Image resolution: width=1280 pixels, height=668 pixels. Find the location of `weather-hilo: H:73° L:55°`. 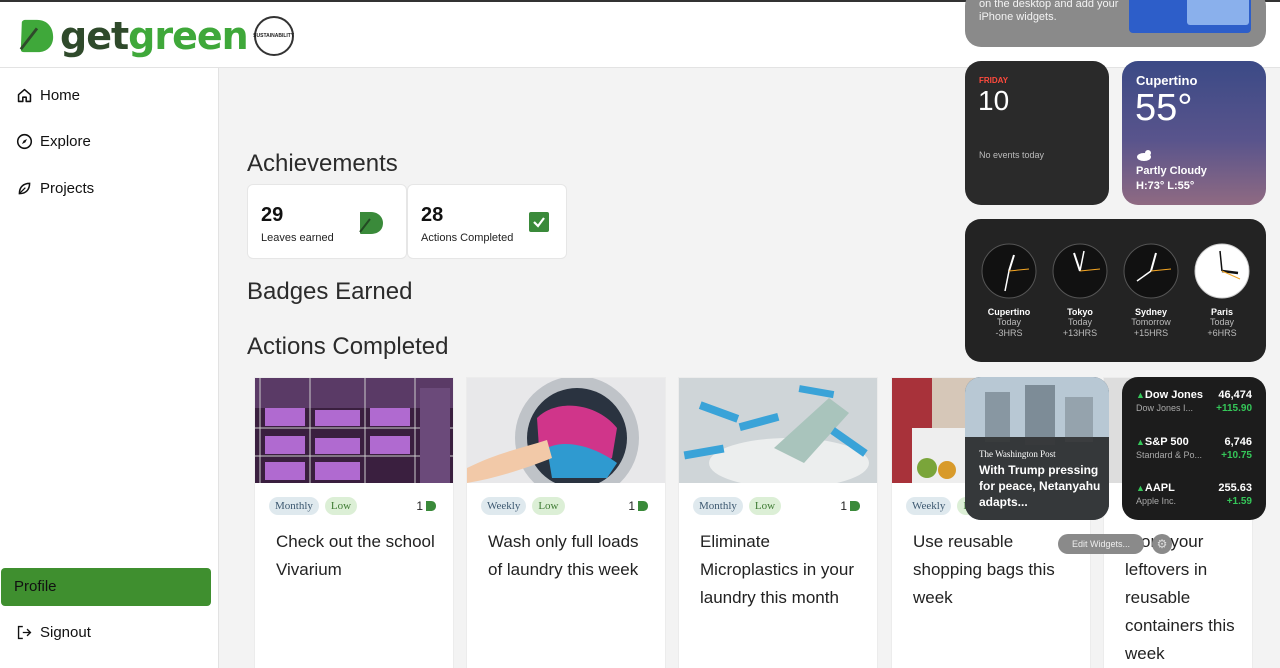

weather-hilo: H:73° L:55° is located at coordinates (1165, 186).